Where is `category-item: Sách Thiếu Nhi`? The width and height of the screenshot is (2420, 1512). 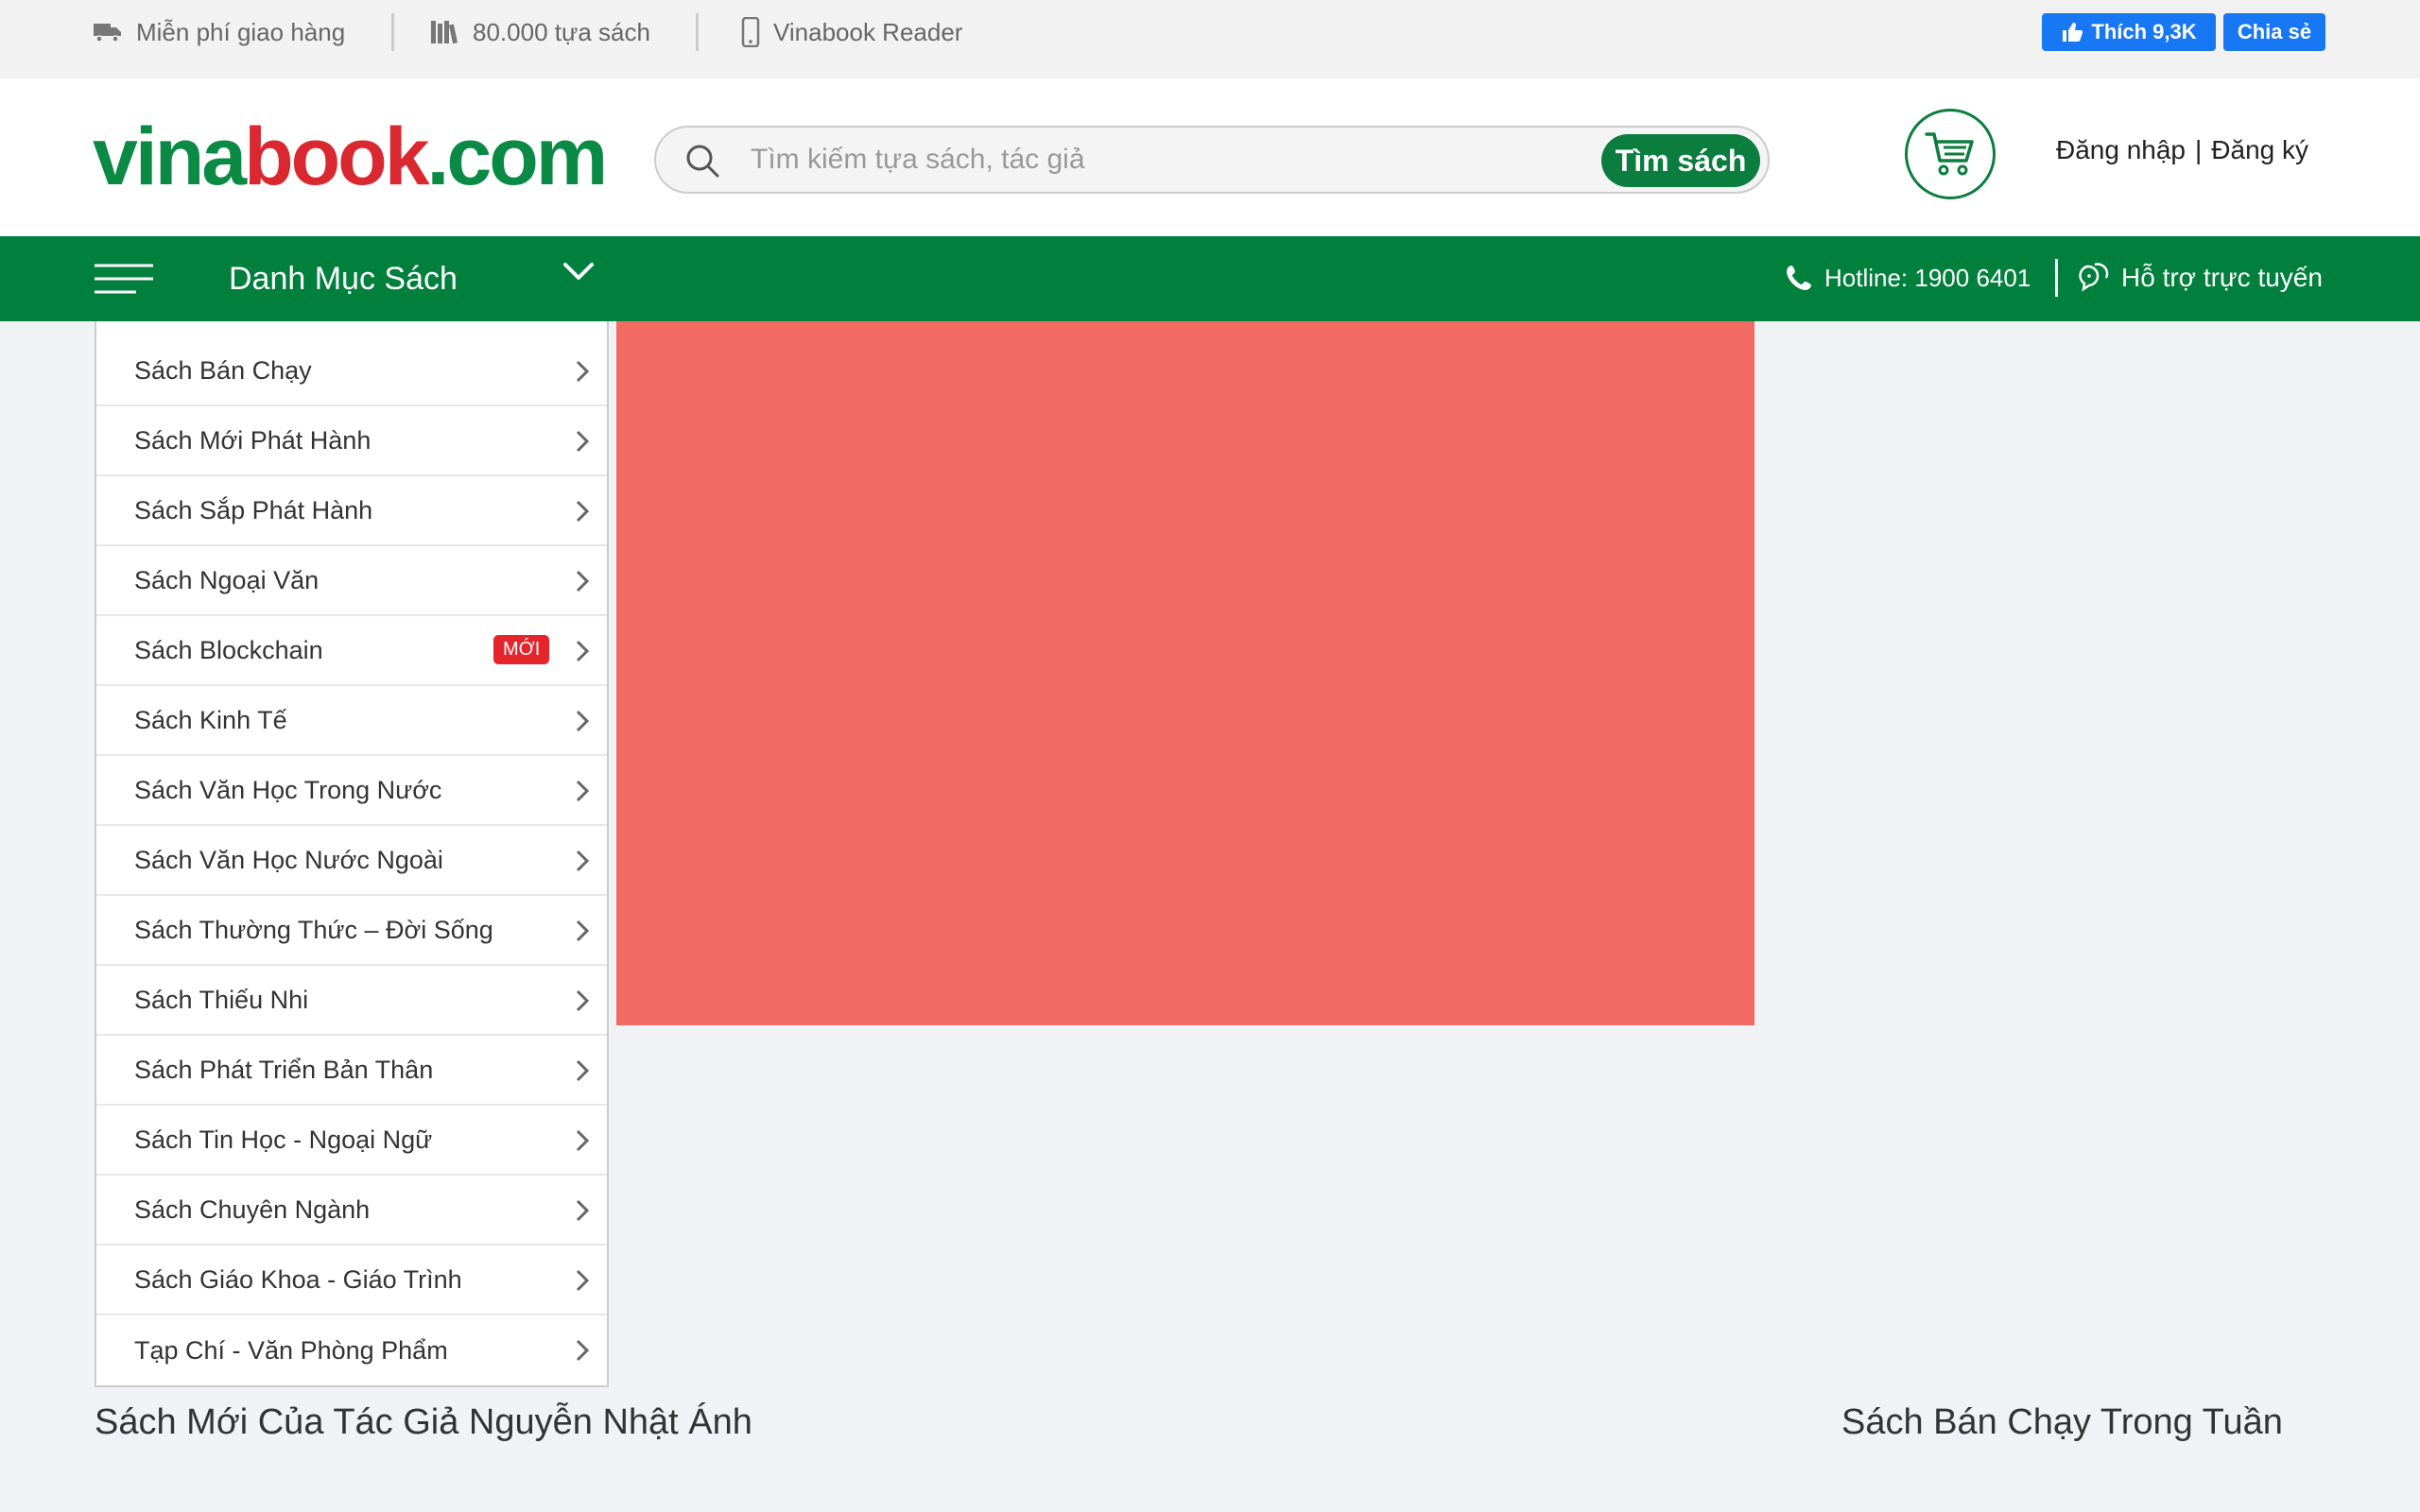
category-item: Sách Thiếu Nhi is located at coordinates (351, 1001).